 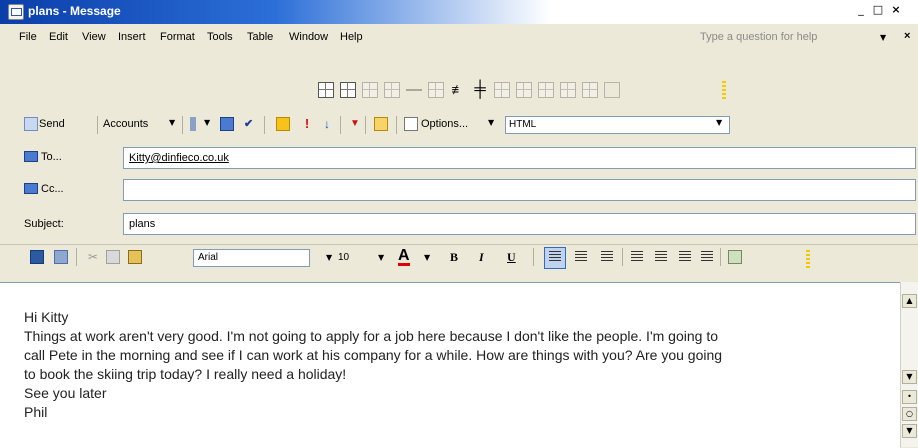 What do you see at coordinates (16, 12) in the screenshot?
I see `message-icon` at bounding box center [16, 12].